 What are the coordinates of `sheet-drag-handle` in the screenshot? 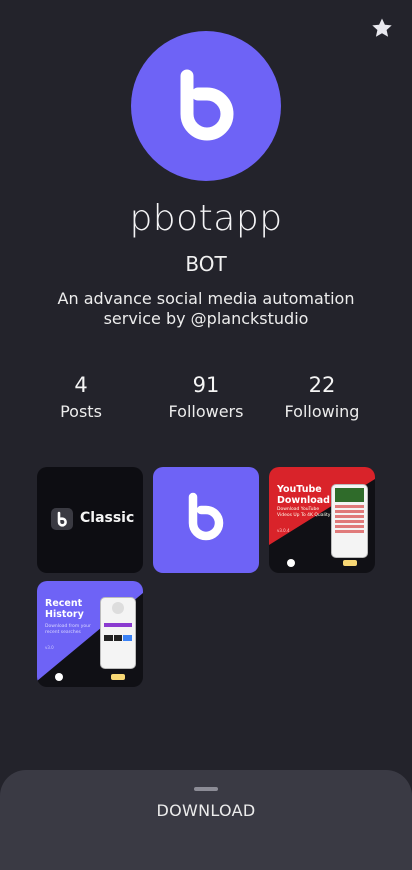 It's located at (206, 789).